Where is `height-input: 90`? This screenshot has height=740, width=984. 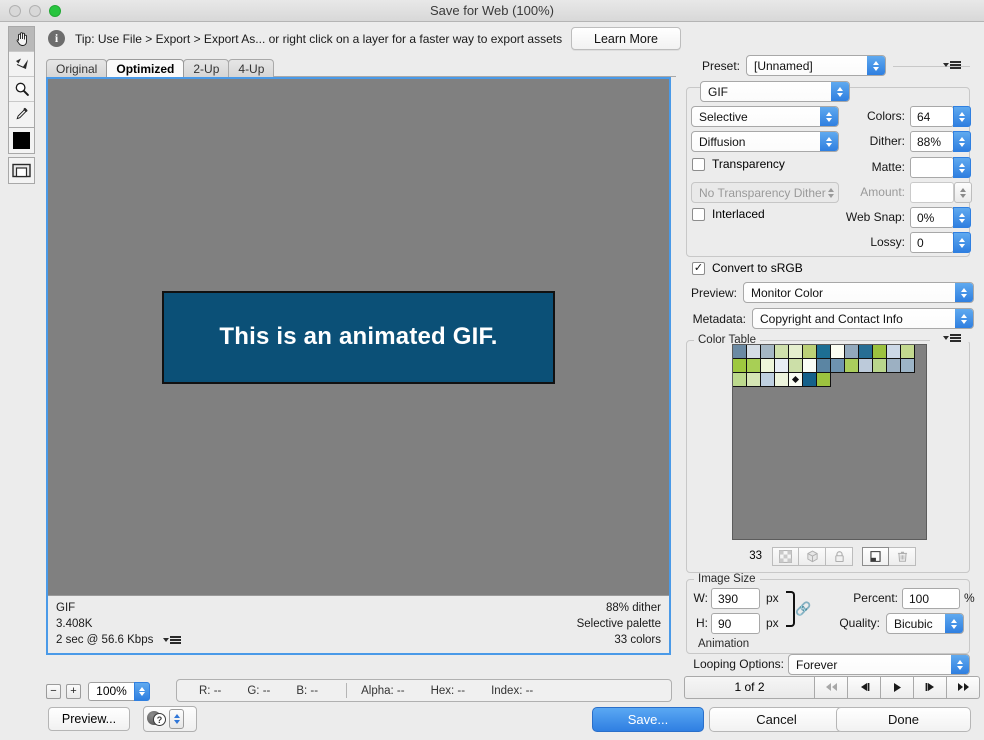
height-input: 90 is located at coordinates (735, 623).